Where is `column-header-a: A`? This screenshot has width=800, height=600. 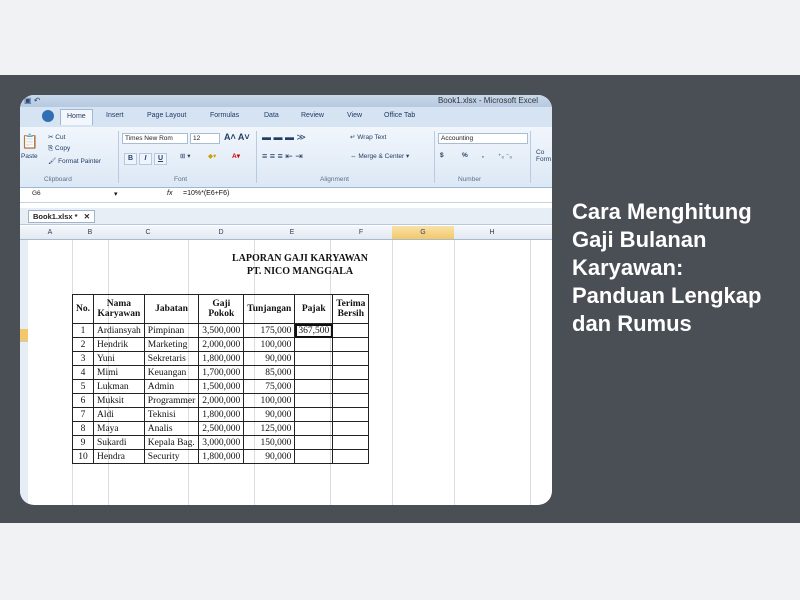
column-header-a: A is located at coordinates (50, 233).